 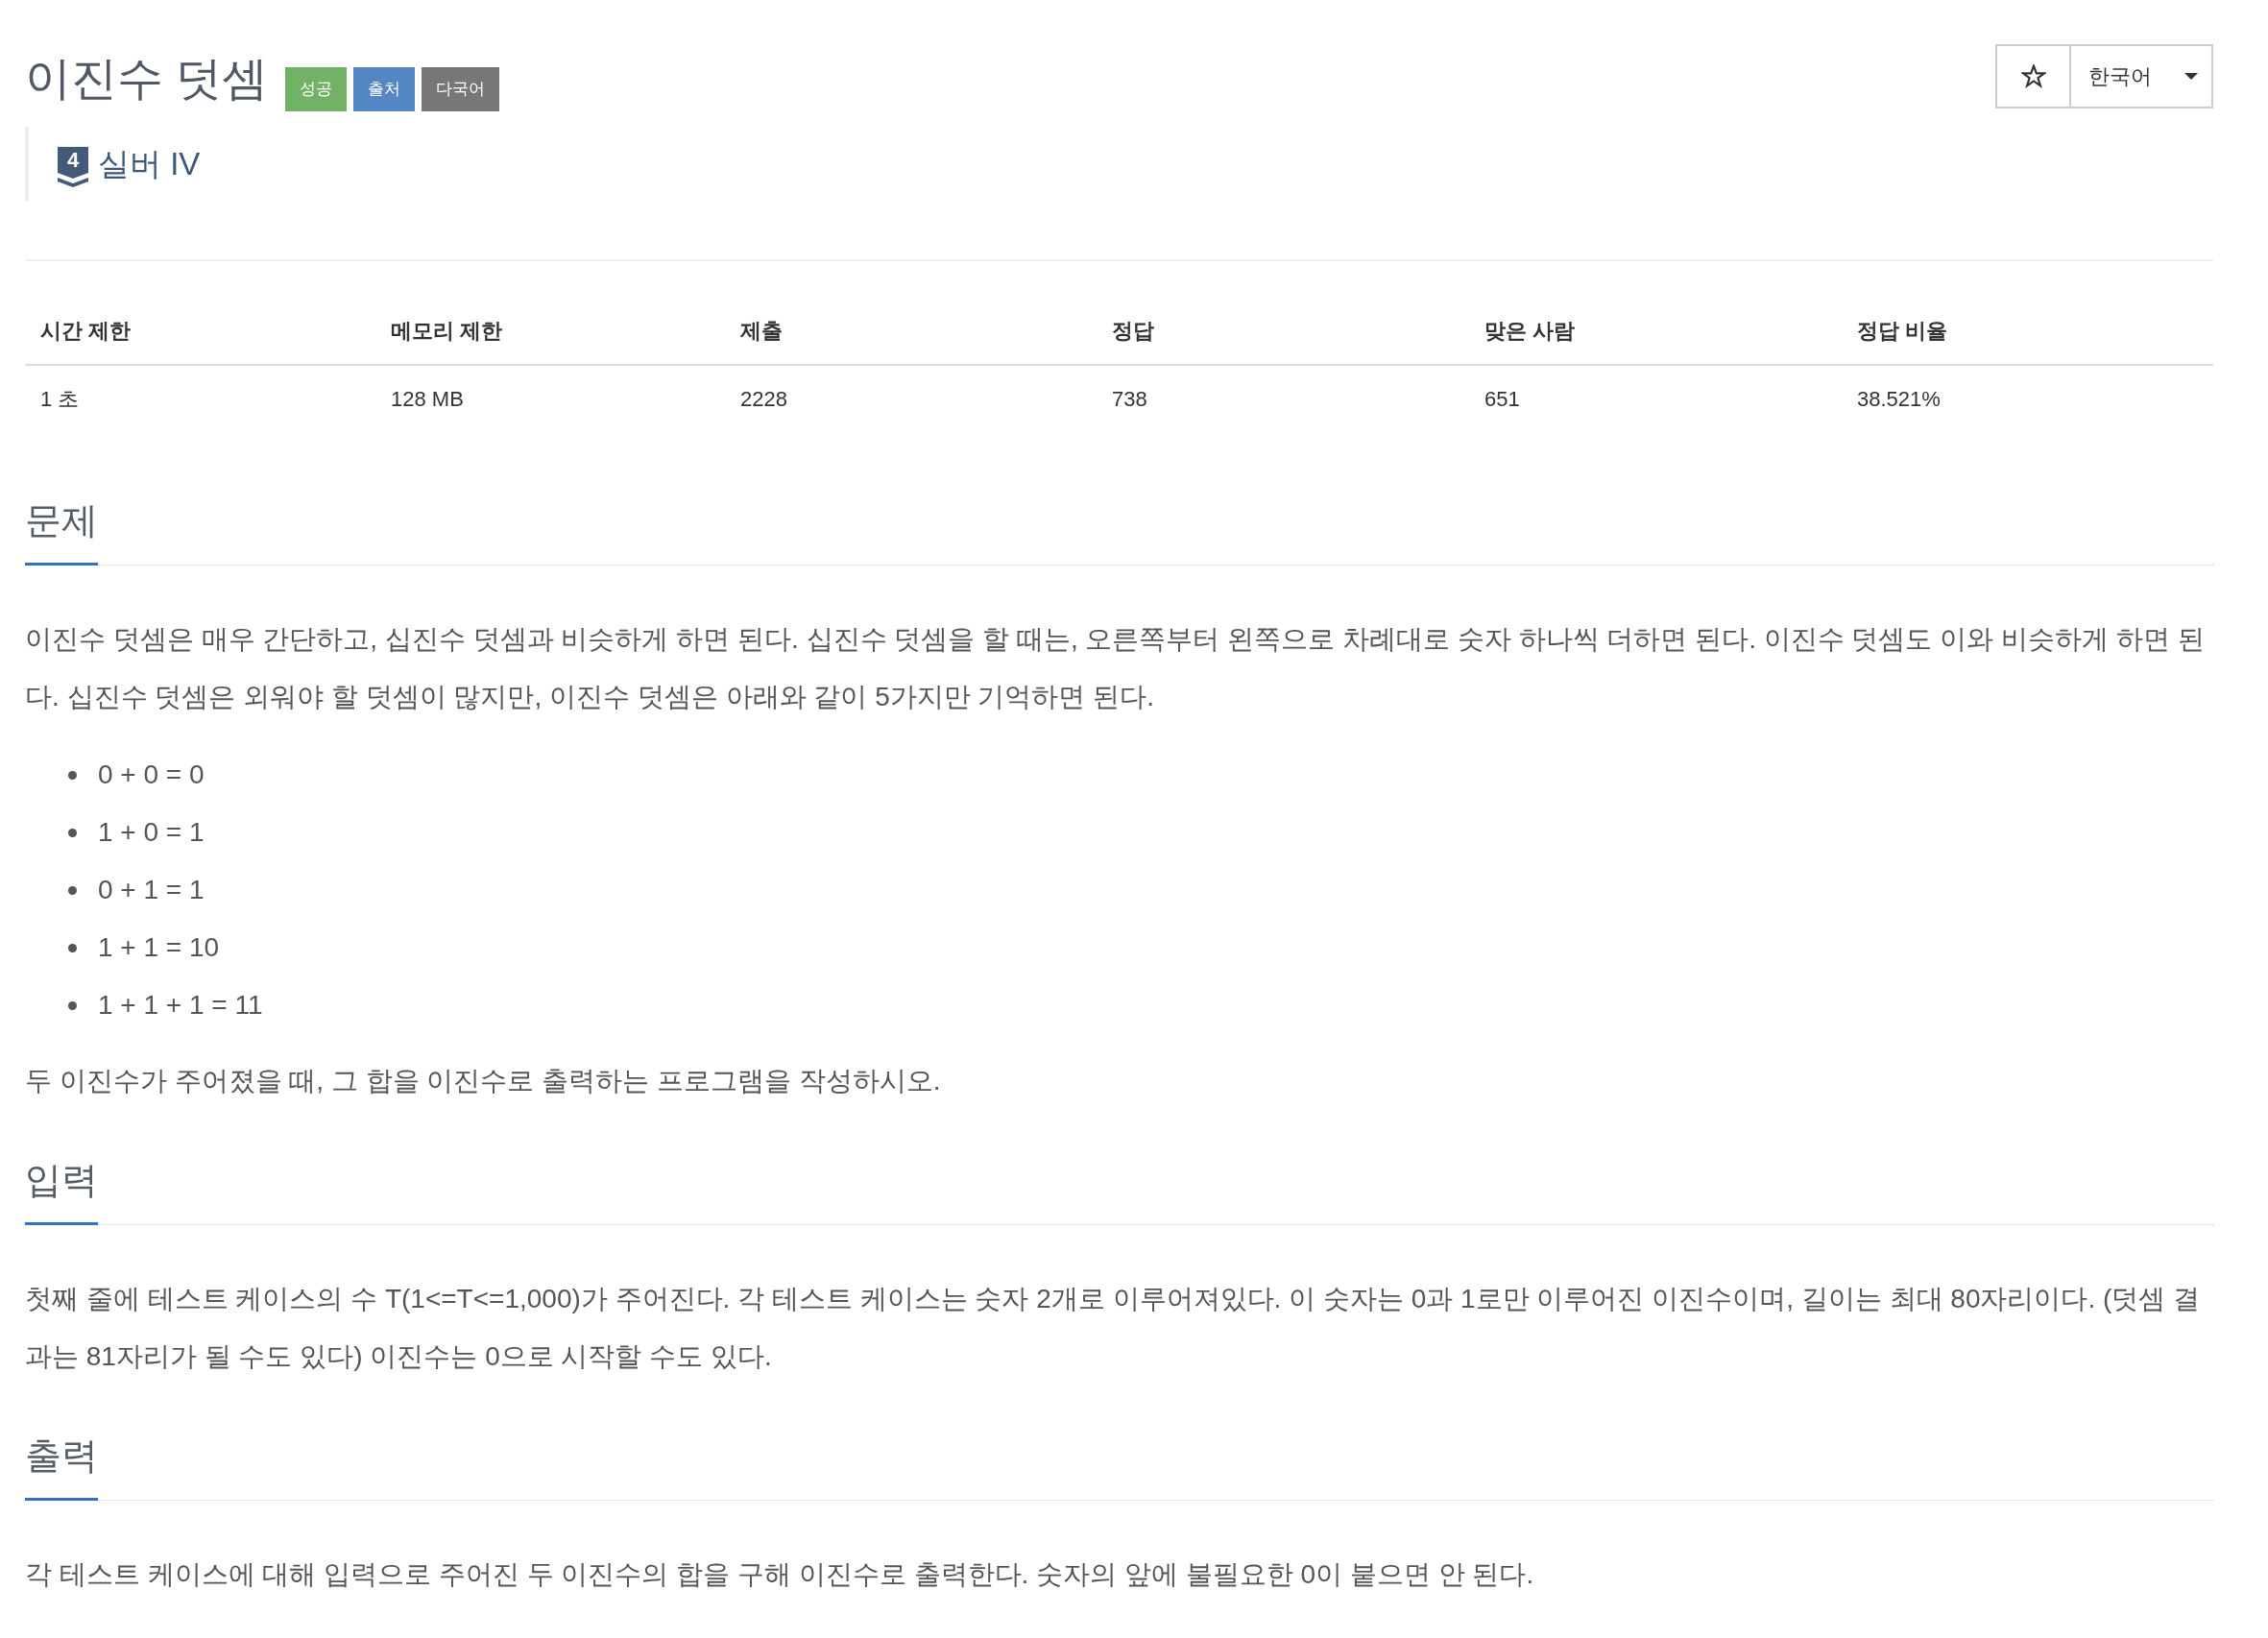 I want to click on paragraph: 이진수 덧셈은 매우 간단하고, 십진수 덧셈과 비슷하게 하면 된다. 십진수 덧셈을 할 때는, 오른쪽부터 왼쪽으로 차례대로 숫자 하나씩 더하면 된다. 이진수 덧셈도 이와 비슷하게 하면 된다. 십진수 덧셈은 외워야 할 덧셈이 많지만, 이진수 덧셈은 아래와 같이 5가지만 기억하면 된다., so click(x=1115, y=668).